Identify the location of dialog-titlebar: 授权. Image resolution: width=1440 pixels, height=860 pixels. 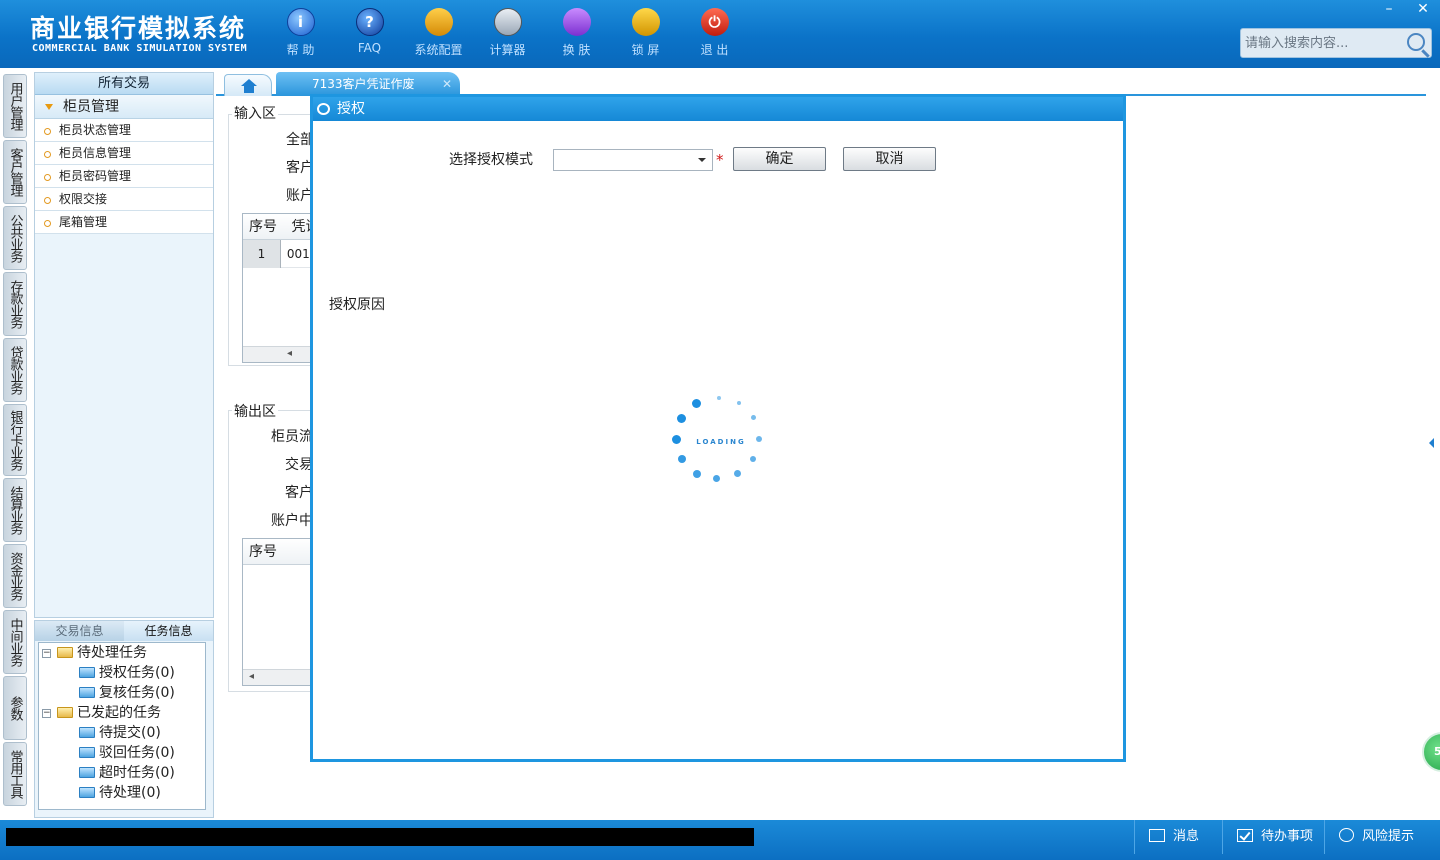
(718, 109).